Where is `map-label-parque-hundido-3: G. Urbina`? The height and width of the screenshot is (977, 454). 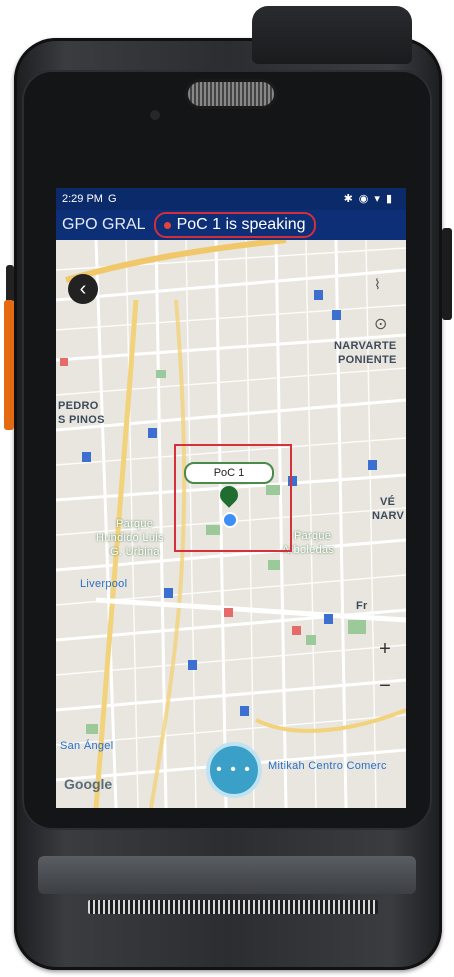 map-label-parque-hundido-3: G. Urbina is located at coordinates (135, 552).